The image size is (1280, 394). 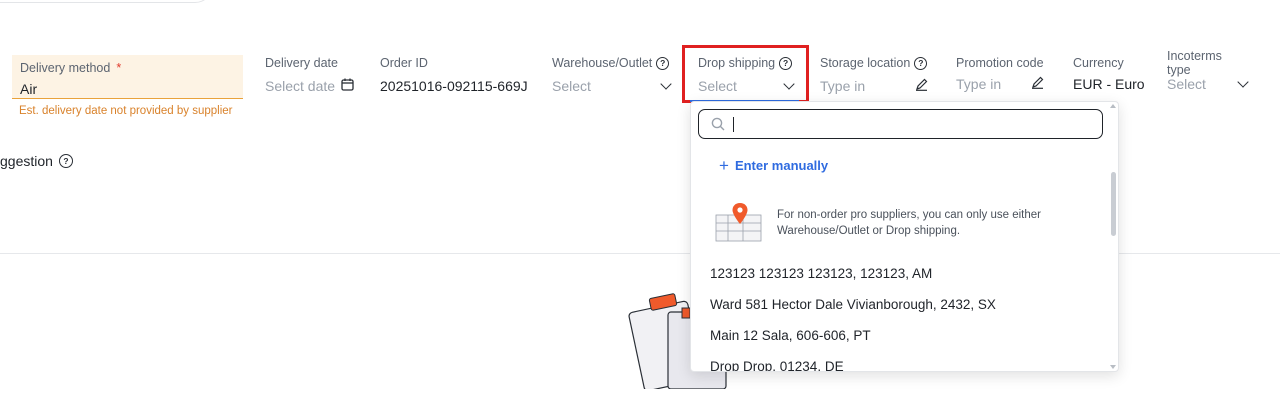 What do you see at coordinates (821, 273) in the screenshot?
I see `address-option: 123123 123123 123123, 123123, AM` at bounding box center [821, 273].